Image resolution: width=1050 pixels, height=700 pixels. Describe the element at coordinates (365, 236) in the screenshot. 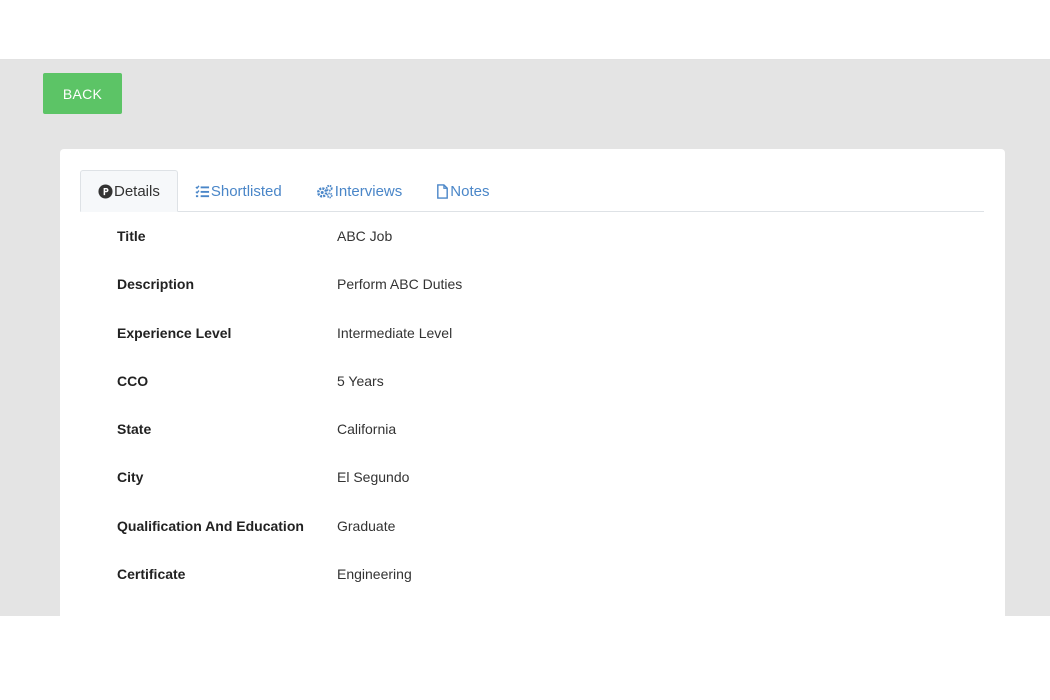

I see `detail-value: ABC Job` at that location.